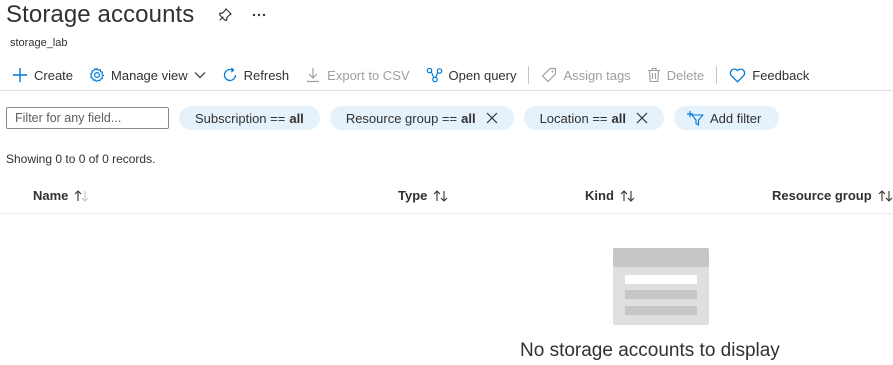  I want to click on toolbar-divider-line, so click(446, 90).